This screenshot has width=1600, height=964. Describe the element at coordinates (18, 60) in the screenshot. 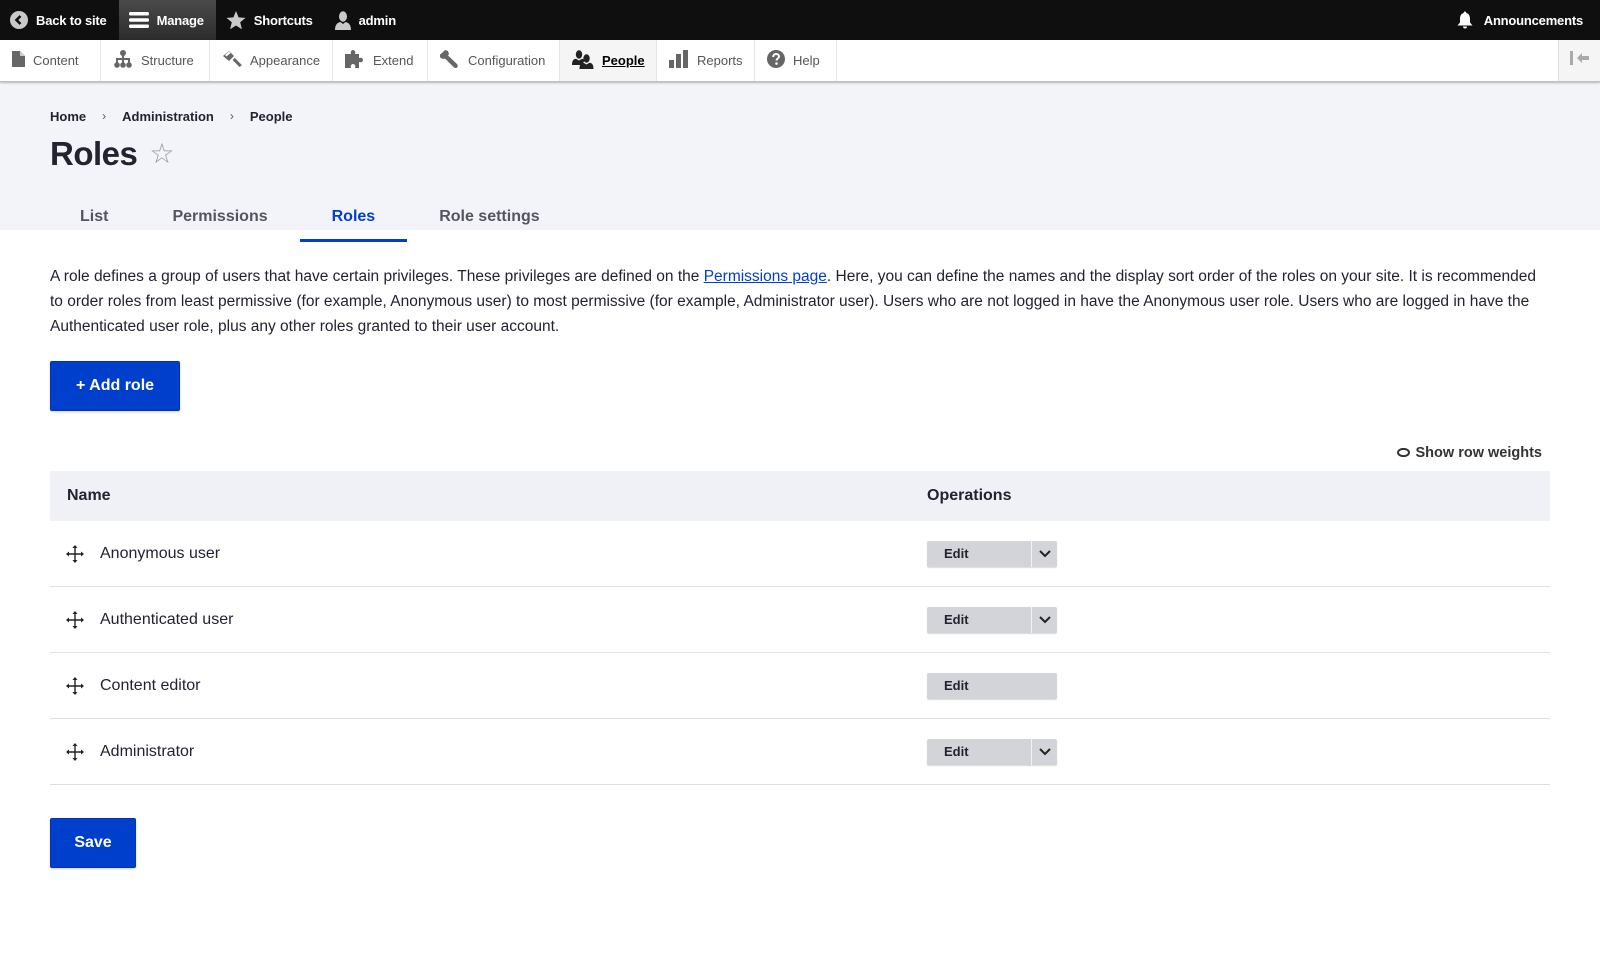

I see `file-icon` at that location.